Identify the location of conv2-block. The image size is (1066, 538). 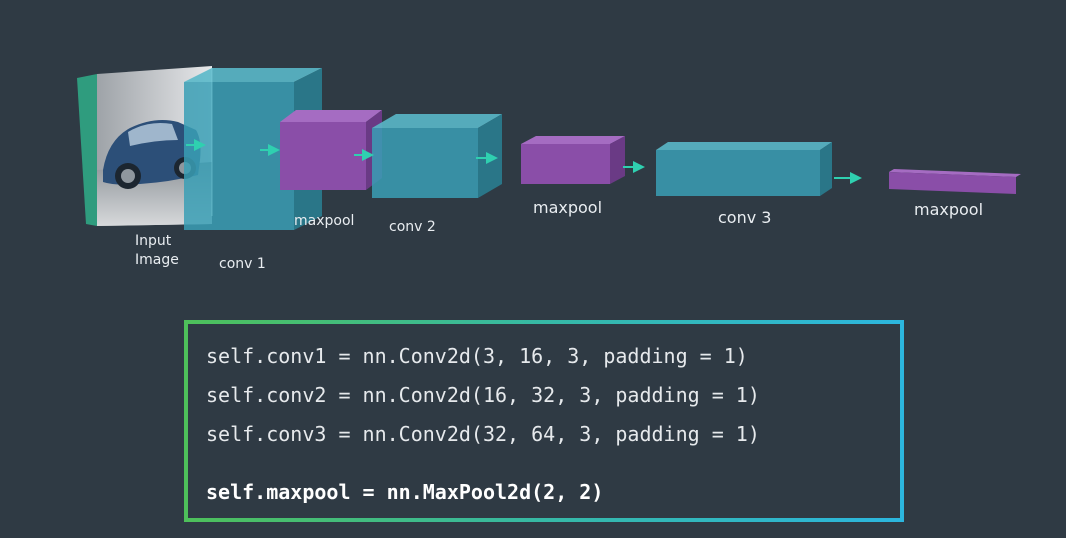
(437, 156).